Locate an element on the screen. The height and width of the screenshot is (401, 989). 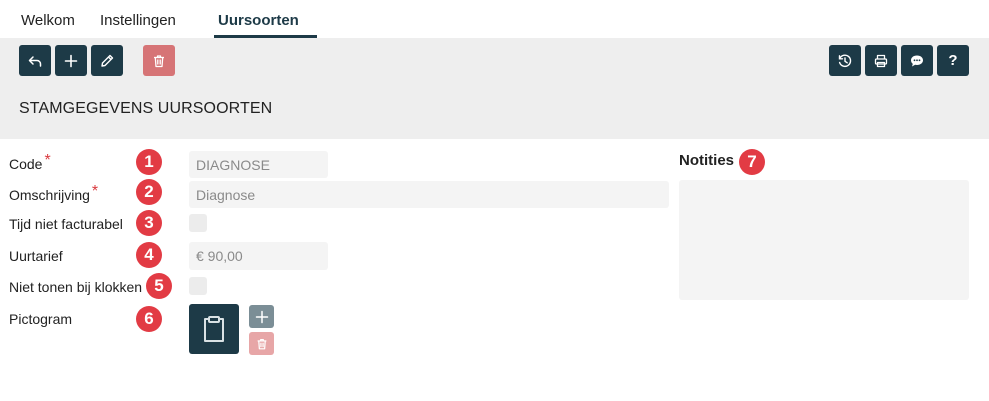
print-icon is located at coordinates (881, 60).